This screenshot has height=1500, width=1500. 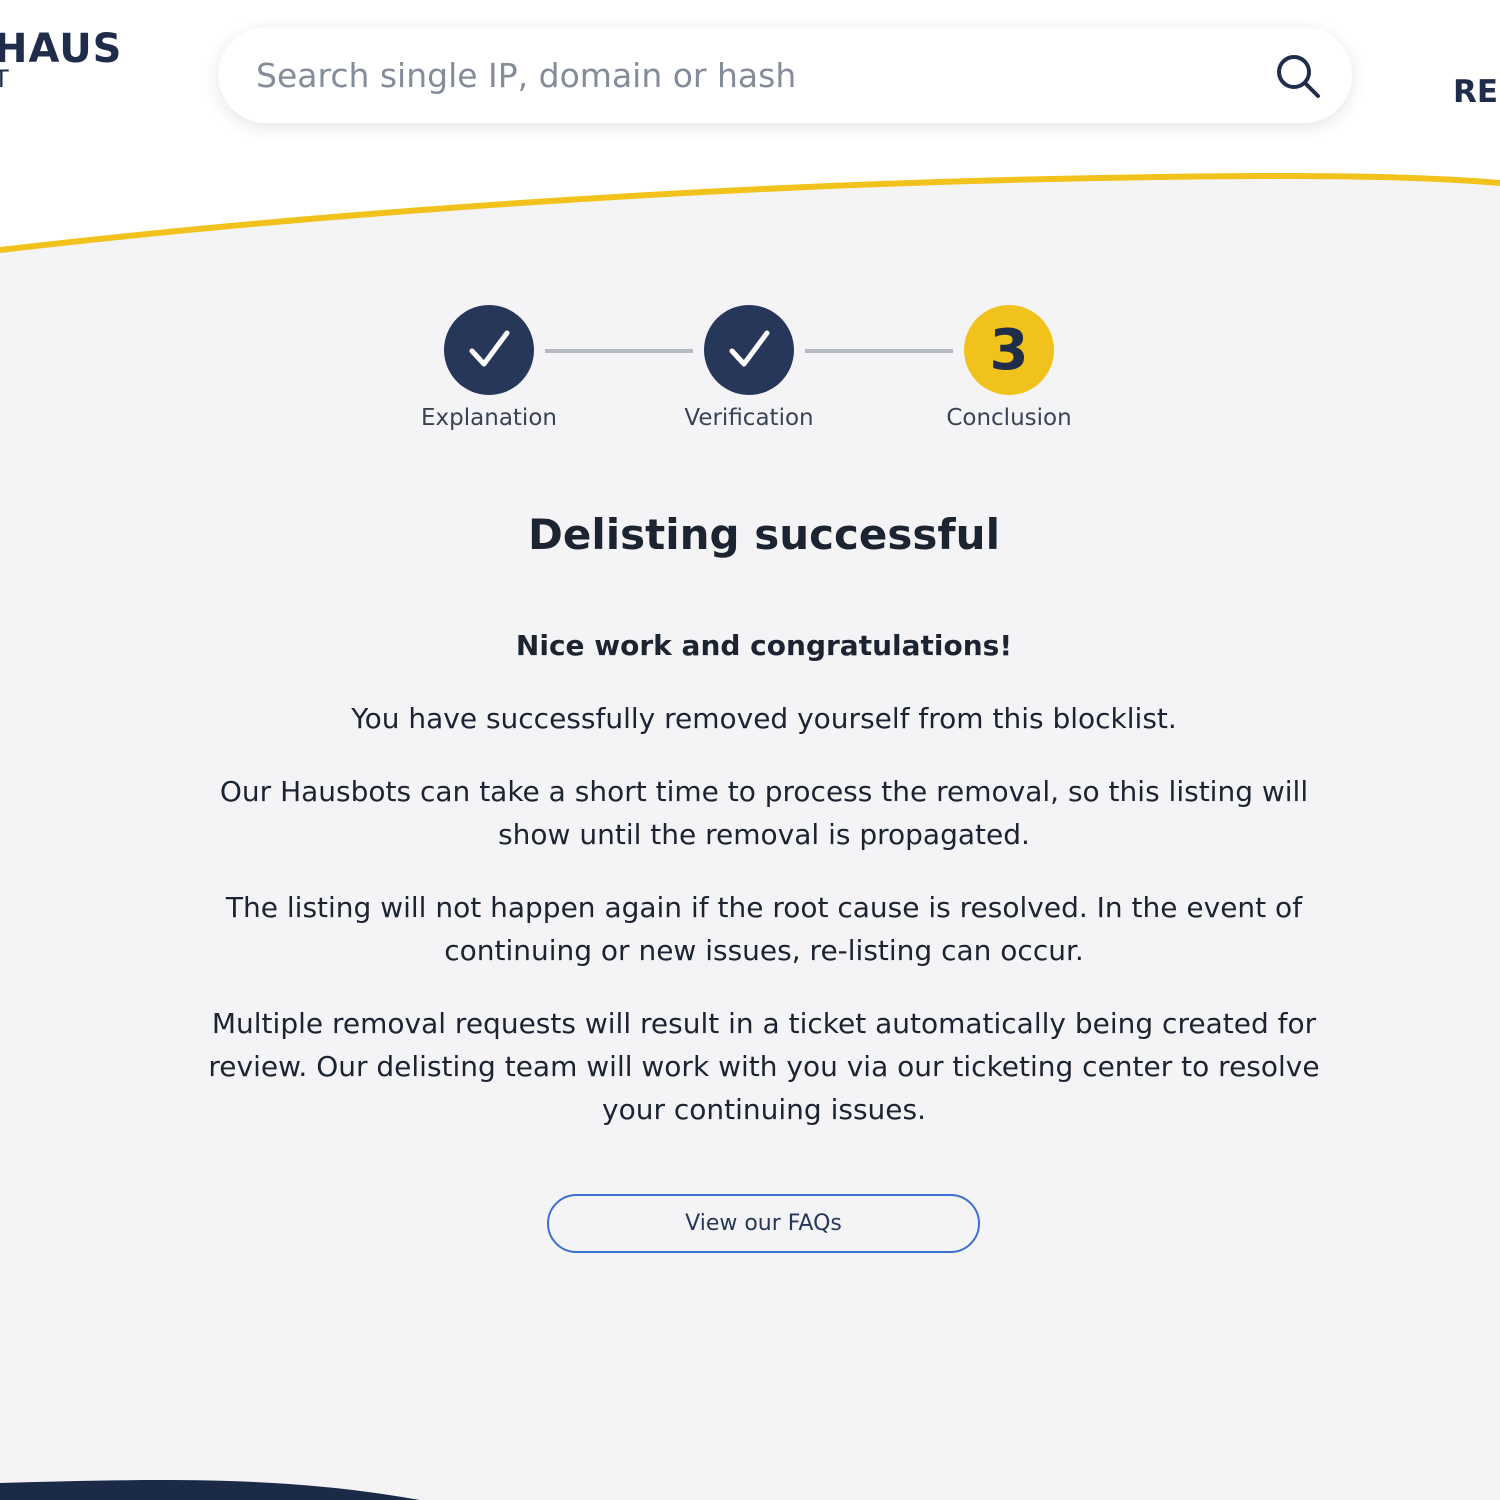 I want to click on step-number: 3, so click(x=1009, y=350).